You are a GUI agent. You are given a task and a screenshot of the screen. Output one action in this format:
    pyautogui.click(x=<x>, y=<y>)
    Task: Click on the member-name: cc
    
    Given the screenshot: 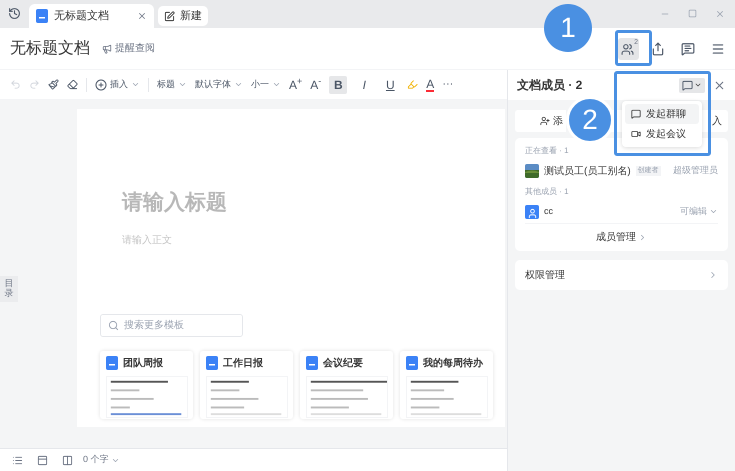 What is the action you would take?
    pyautogui.click(x=548, y=211)
    